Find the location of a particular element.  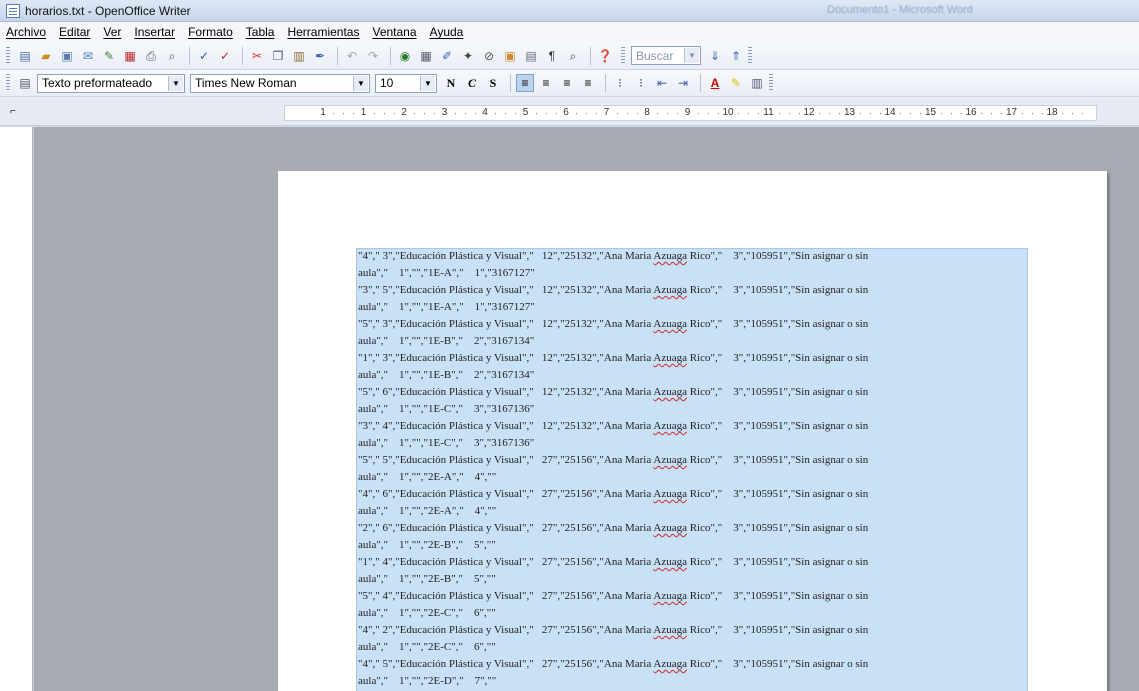

print-icon: ⎙ is located at coordinates (151, 56).